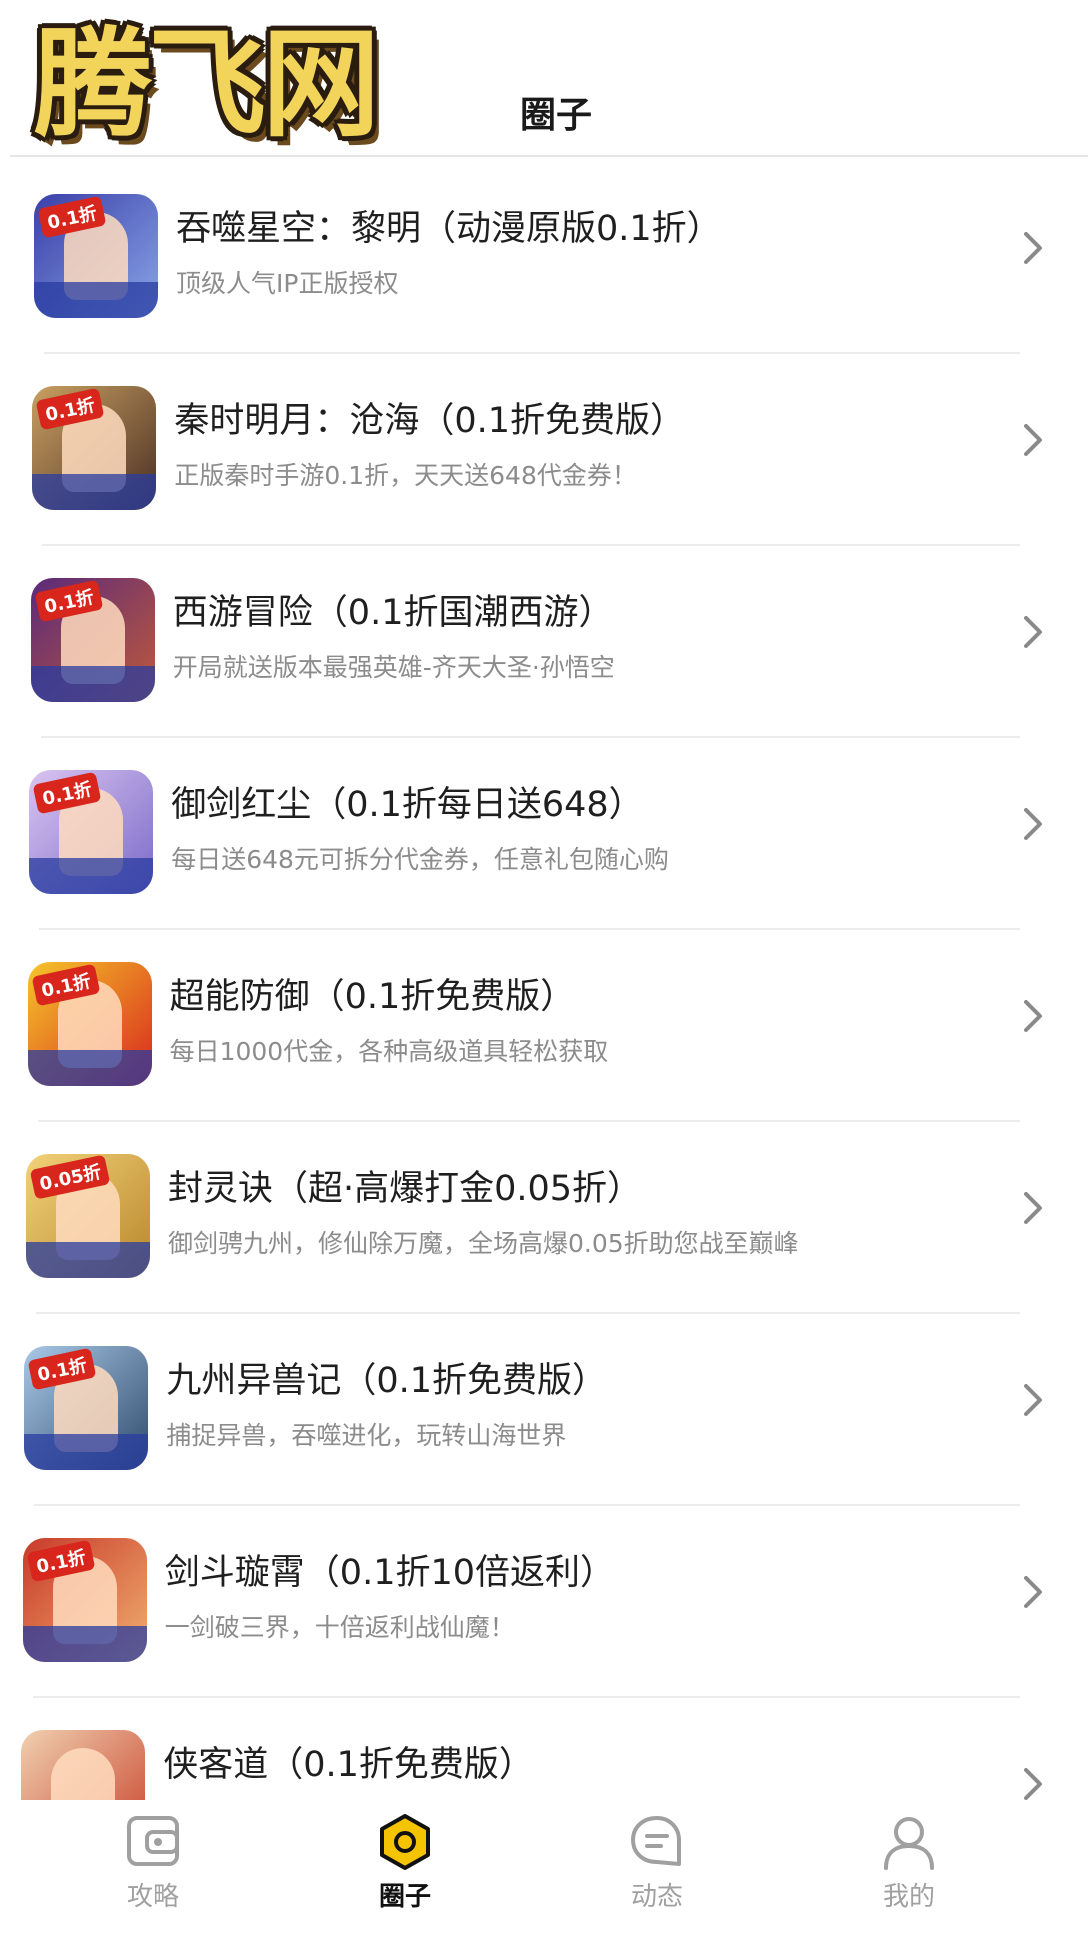 Image resolution: width=1088 pixels, height=1934 pixels. What do you see at coordinates (656, 1897) in the screenshot?
I see `tab-label: 动态` at bounding box center [656, 1897].